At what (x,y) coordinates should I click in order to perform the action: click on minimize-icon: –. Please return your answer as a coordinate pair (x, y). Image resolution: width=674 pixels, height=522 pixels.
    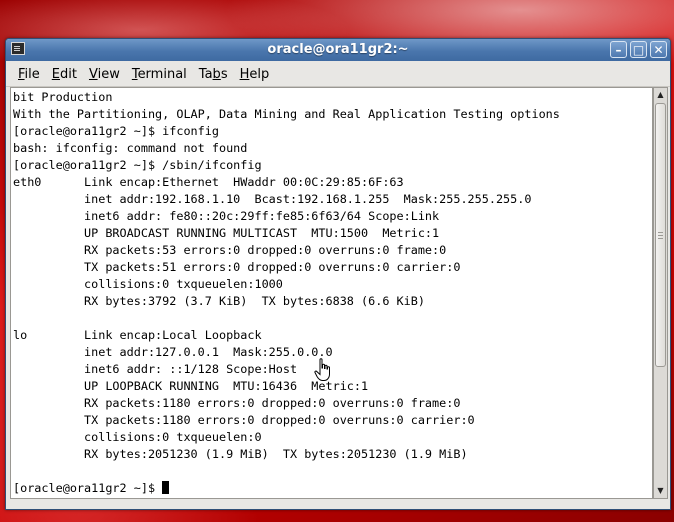
    Looking at the image, I should click on (618, 50).